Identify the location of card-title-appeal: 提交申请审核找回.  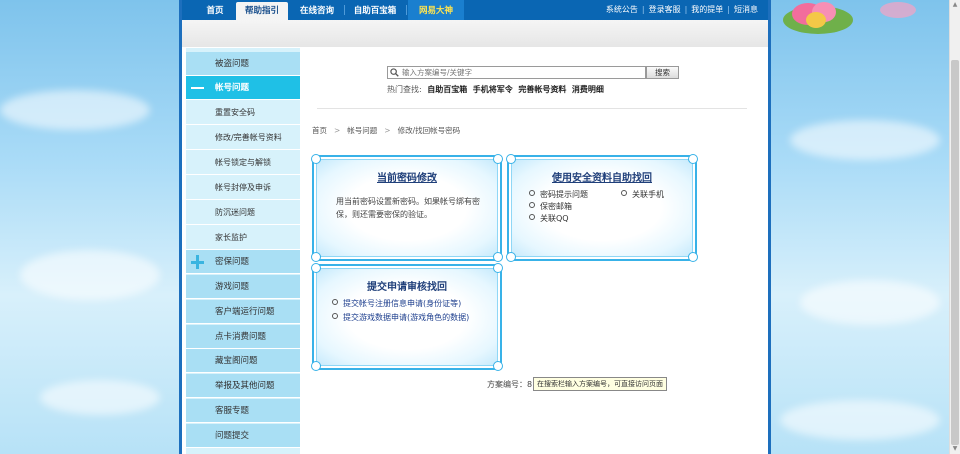
(407, 287).